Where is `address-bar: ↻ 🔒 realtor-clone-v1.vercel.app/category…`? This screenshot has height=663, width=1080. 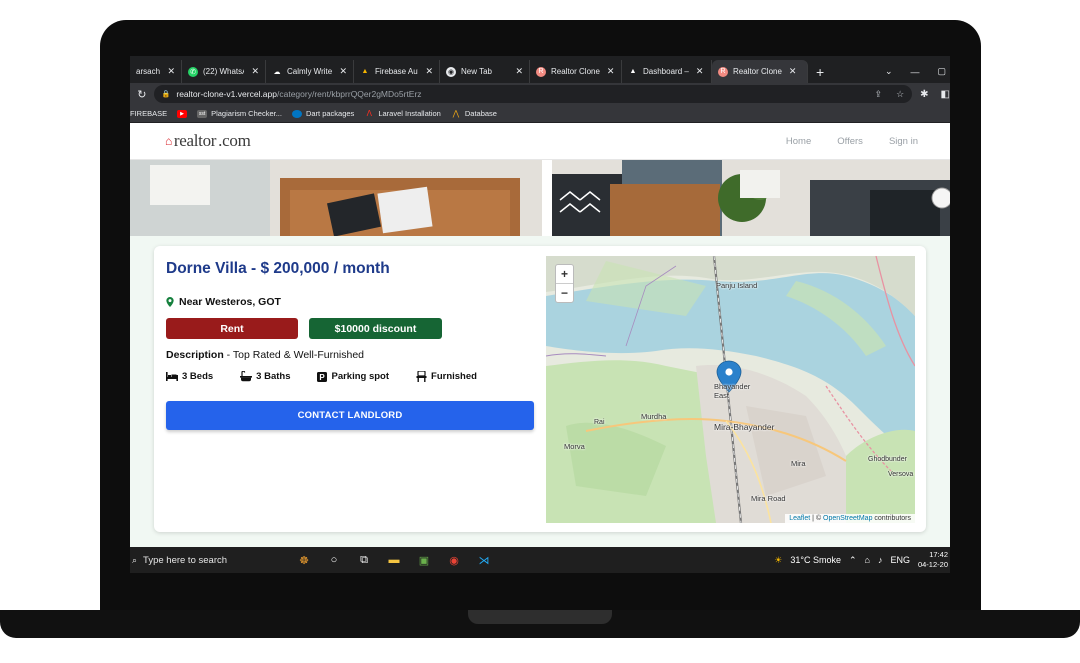
address-bar: ↻ 🔒 realtor-clone-v1.vercel.app/category… is located at coordinates (540, 94).